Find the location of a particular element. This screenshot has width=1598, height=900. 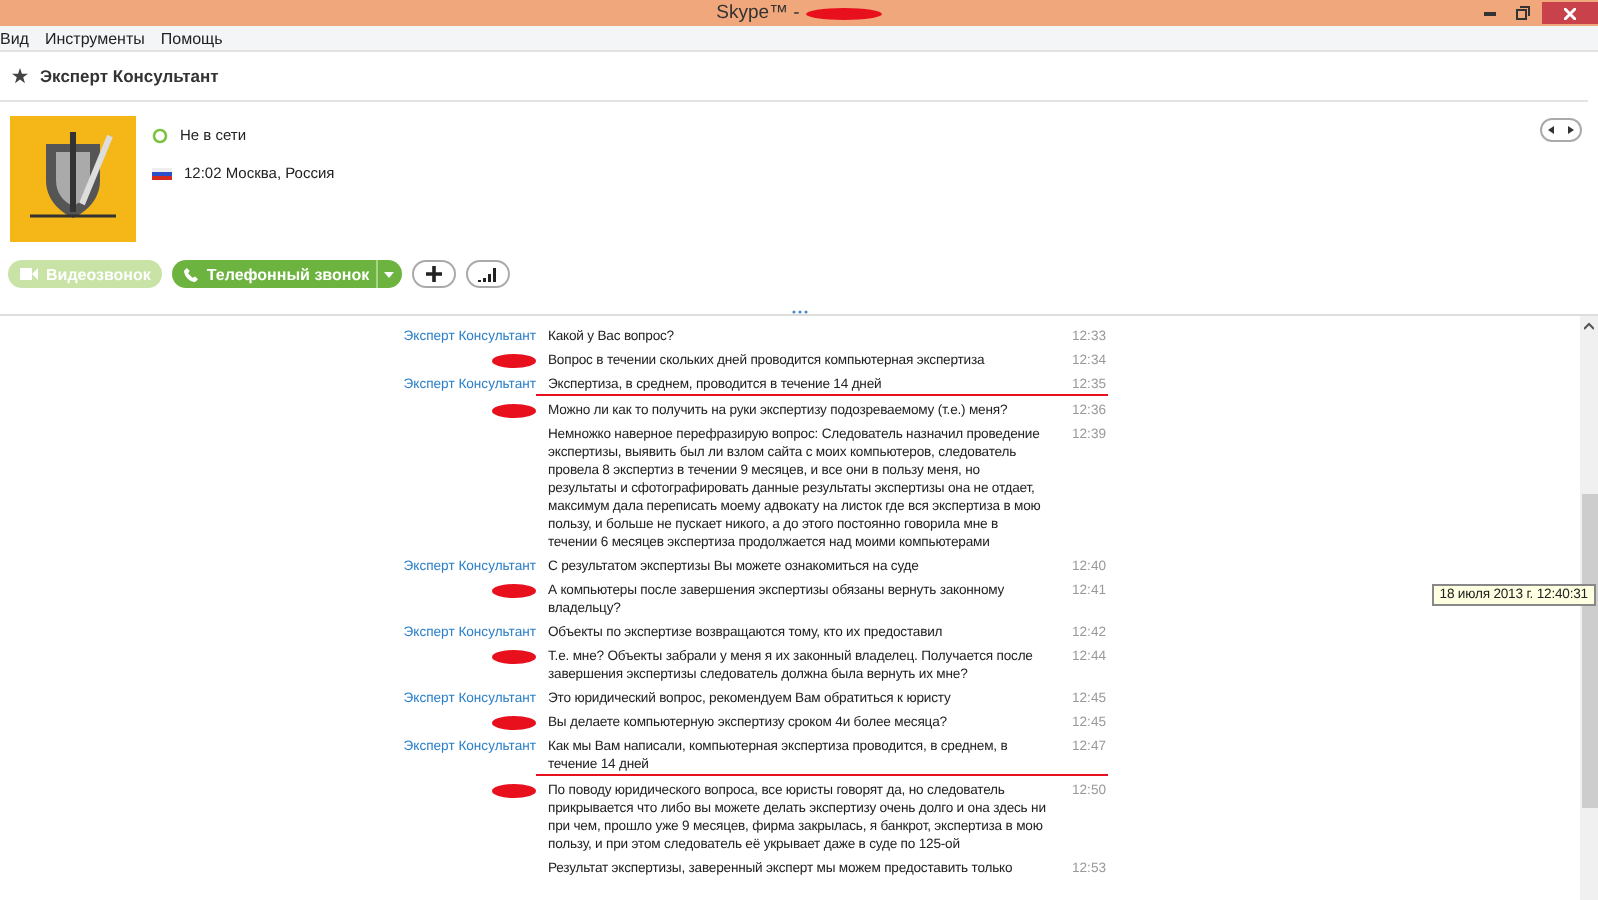

contact-name: Эксперт Консультант is located at coordinates (129, 76).